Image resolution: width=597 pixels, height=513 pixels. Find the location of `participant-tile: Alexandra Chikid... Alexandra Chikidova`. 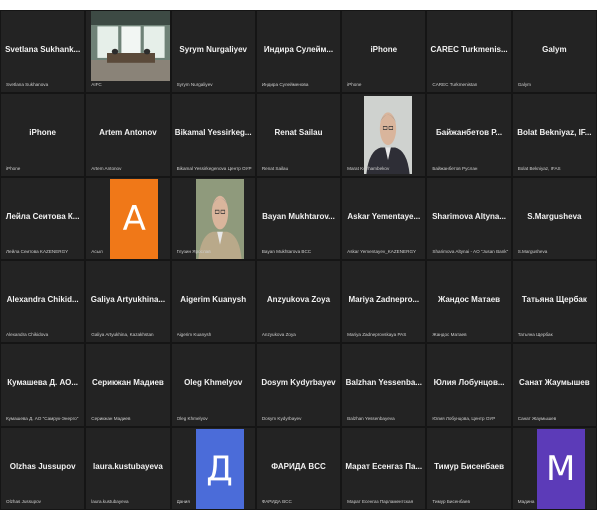

participant-tile: Alexandra Chikid... Alexandra Chikidova is located at coordinates (43, 302).